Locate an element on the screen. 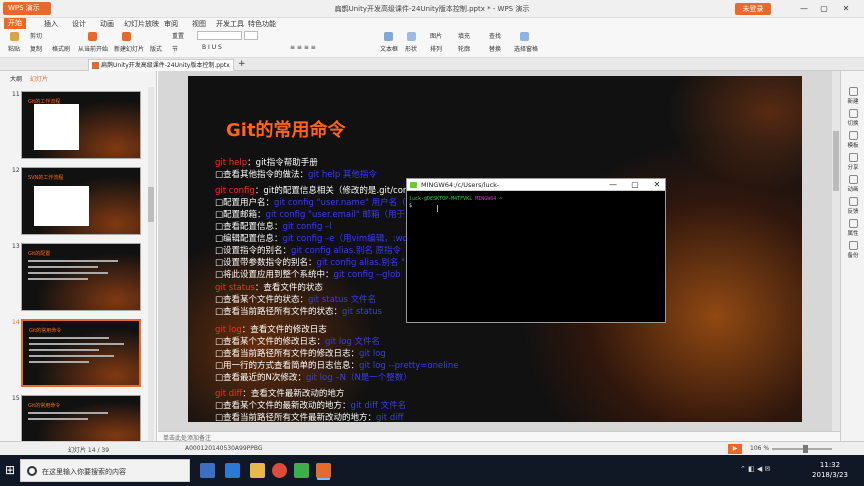 This screenshot has height=486, width=864. wps-taskbar-icon is located at coordinates (323, 470).